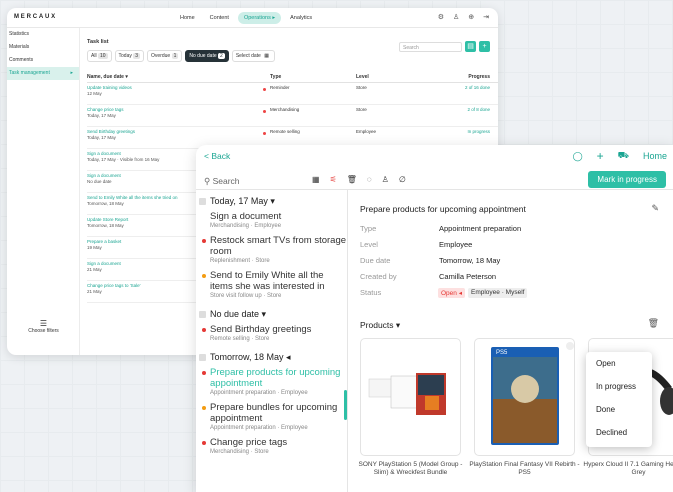  Describe the element at coordinates (369, 179) in the screenshot. I see `comment-icon: ◌` at that location.